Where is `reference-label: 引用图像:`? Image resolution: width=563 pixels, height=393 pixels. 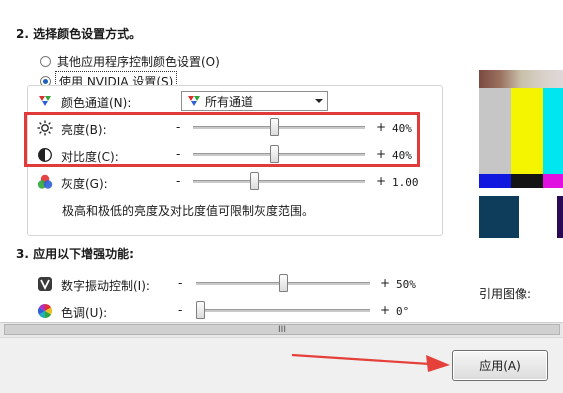 reference-label: 引用图像: is located at coordinates (505, 294).